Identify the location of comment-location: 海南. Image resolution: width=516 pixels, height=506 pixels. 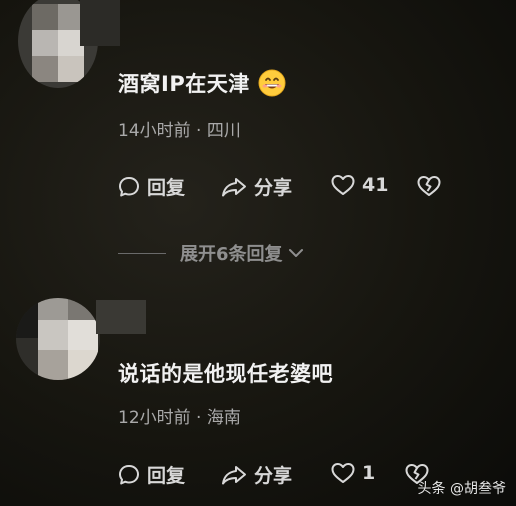
(223, 418).